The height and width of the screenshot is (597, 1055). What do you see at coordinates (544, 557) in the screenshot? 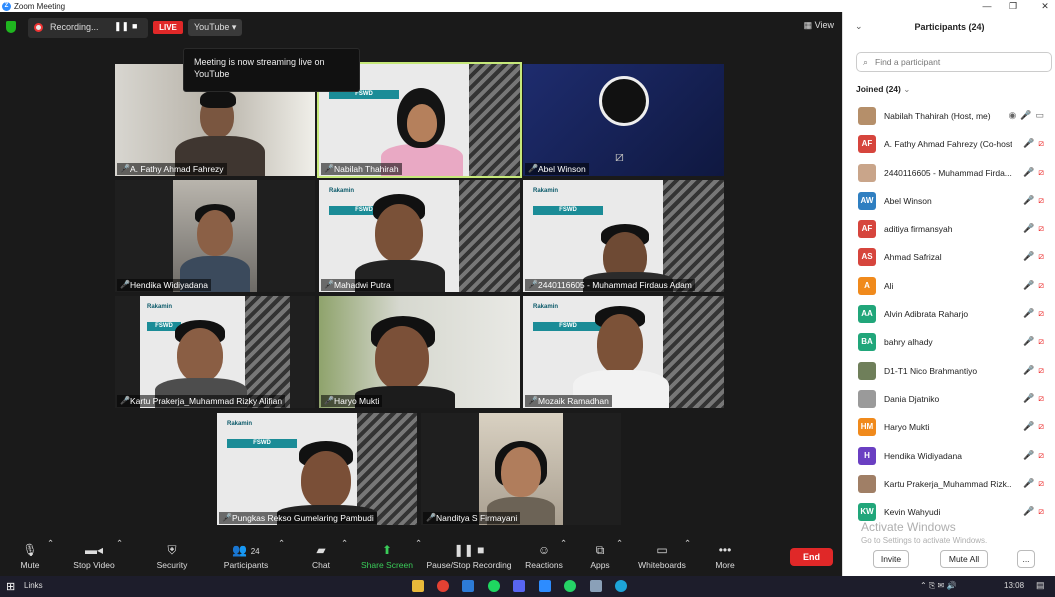
I see `reactions-button: ☺ Reactions` at bounding box center [544, 557].